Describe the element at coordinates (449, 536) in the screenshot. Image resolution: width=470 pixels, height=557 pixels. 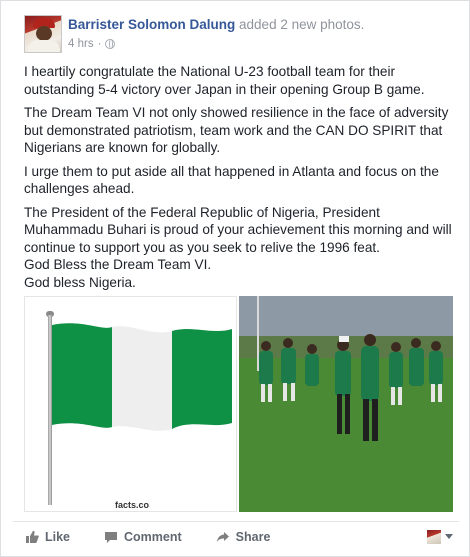
I see `chevron-down-icon` at that location.